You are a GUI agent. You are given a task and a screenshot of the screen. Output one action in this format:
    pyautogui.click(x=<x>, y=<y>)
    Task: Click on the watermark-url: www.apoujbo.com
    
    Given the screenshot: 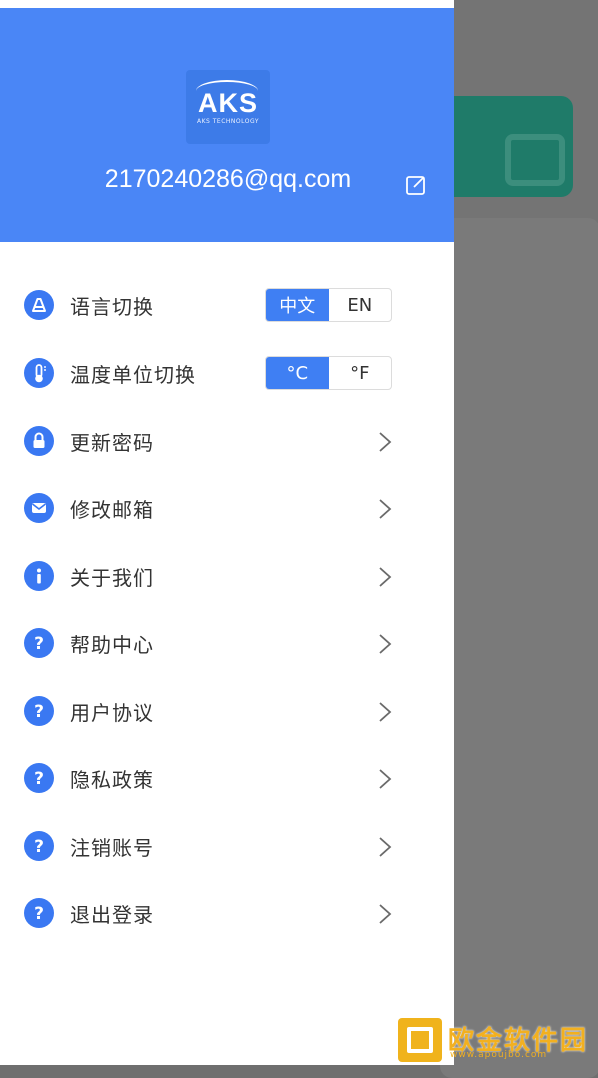 What is the action you would take?
    pyautogui.click(x=499, y=1055)
    